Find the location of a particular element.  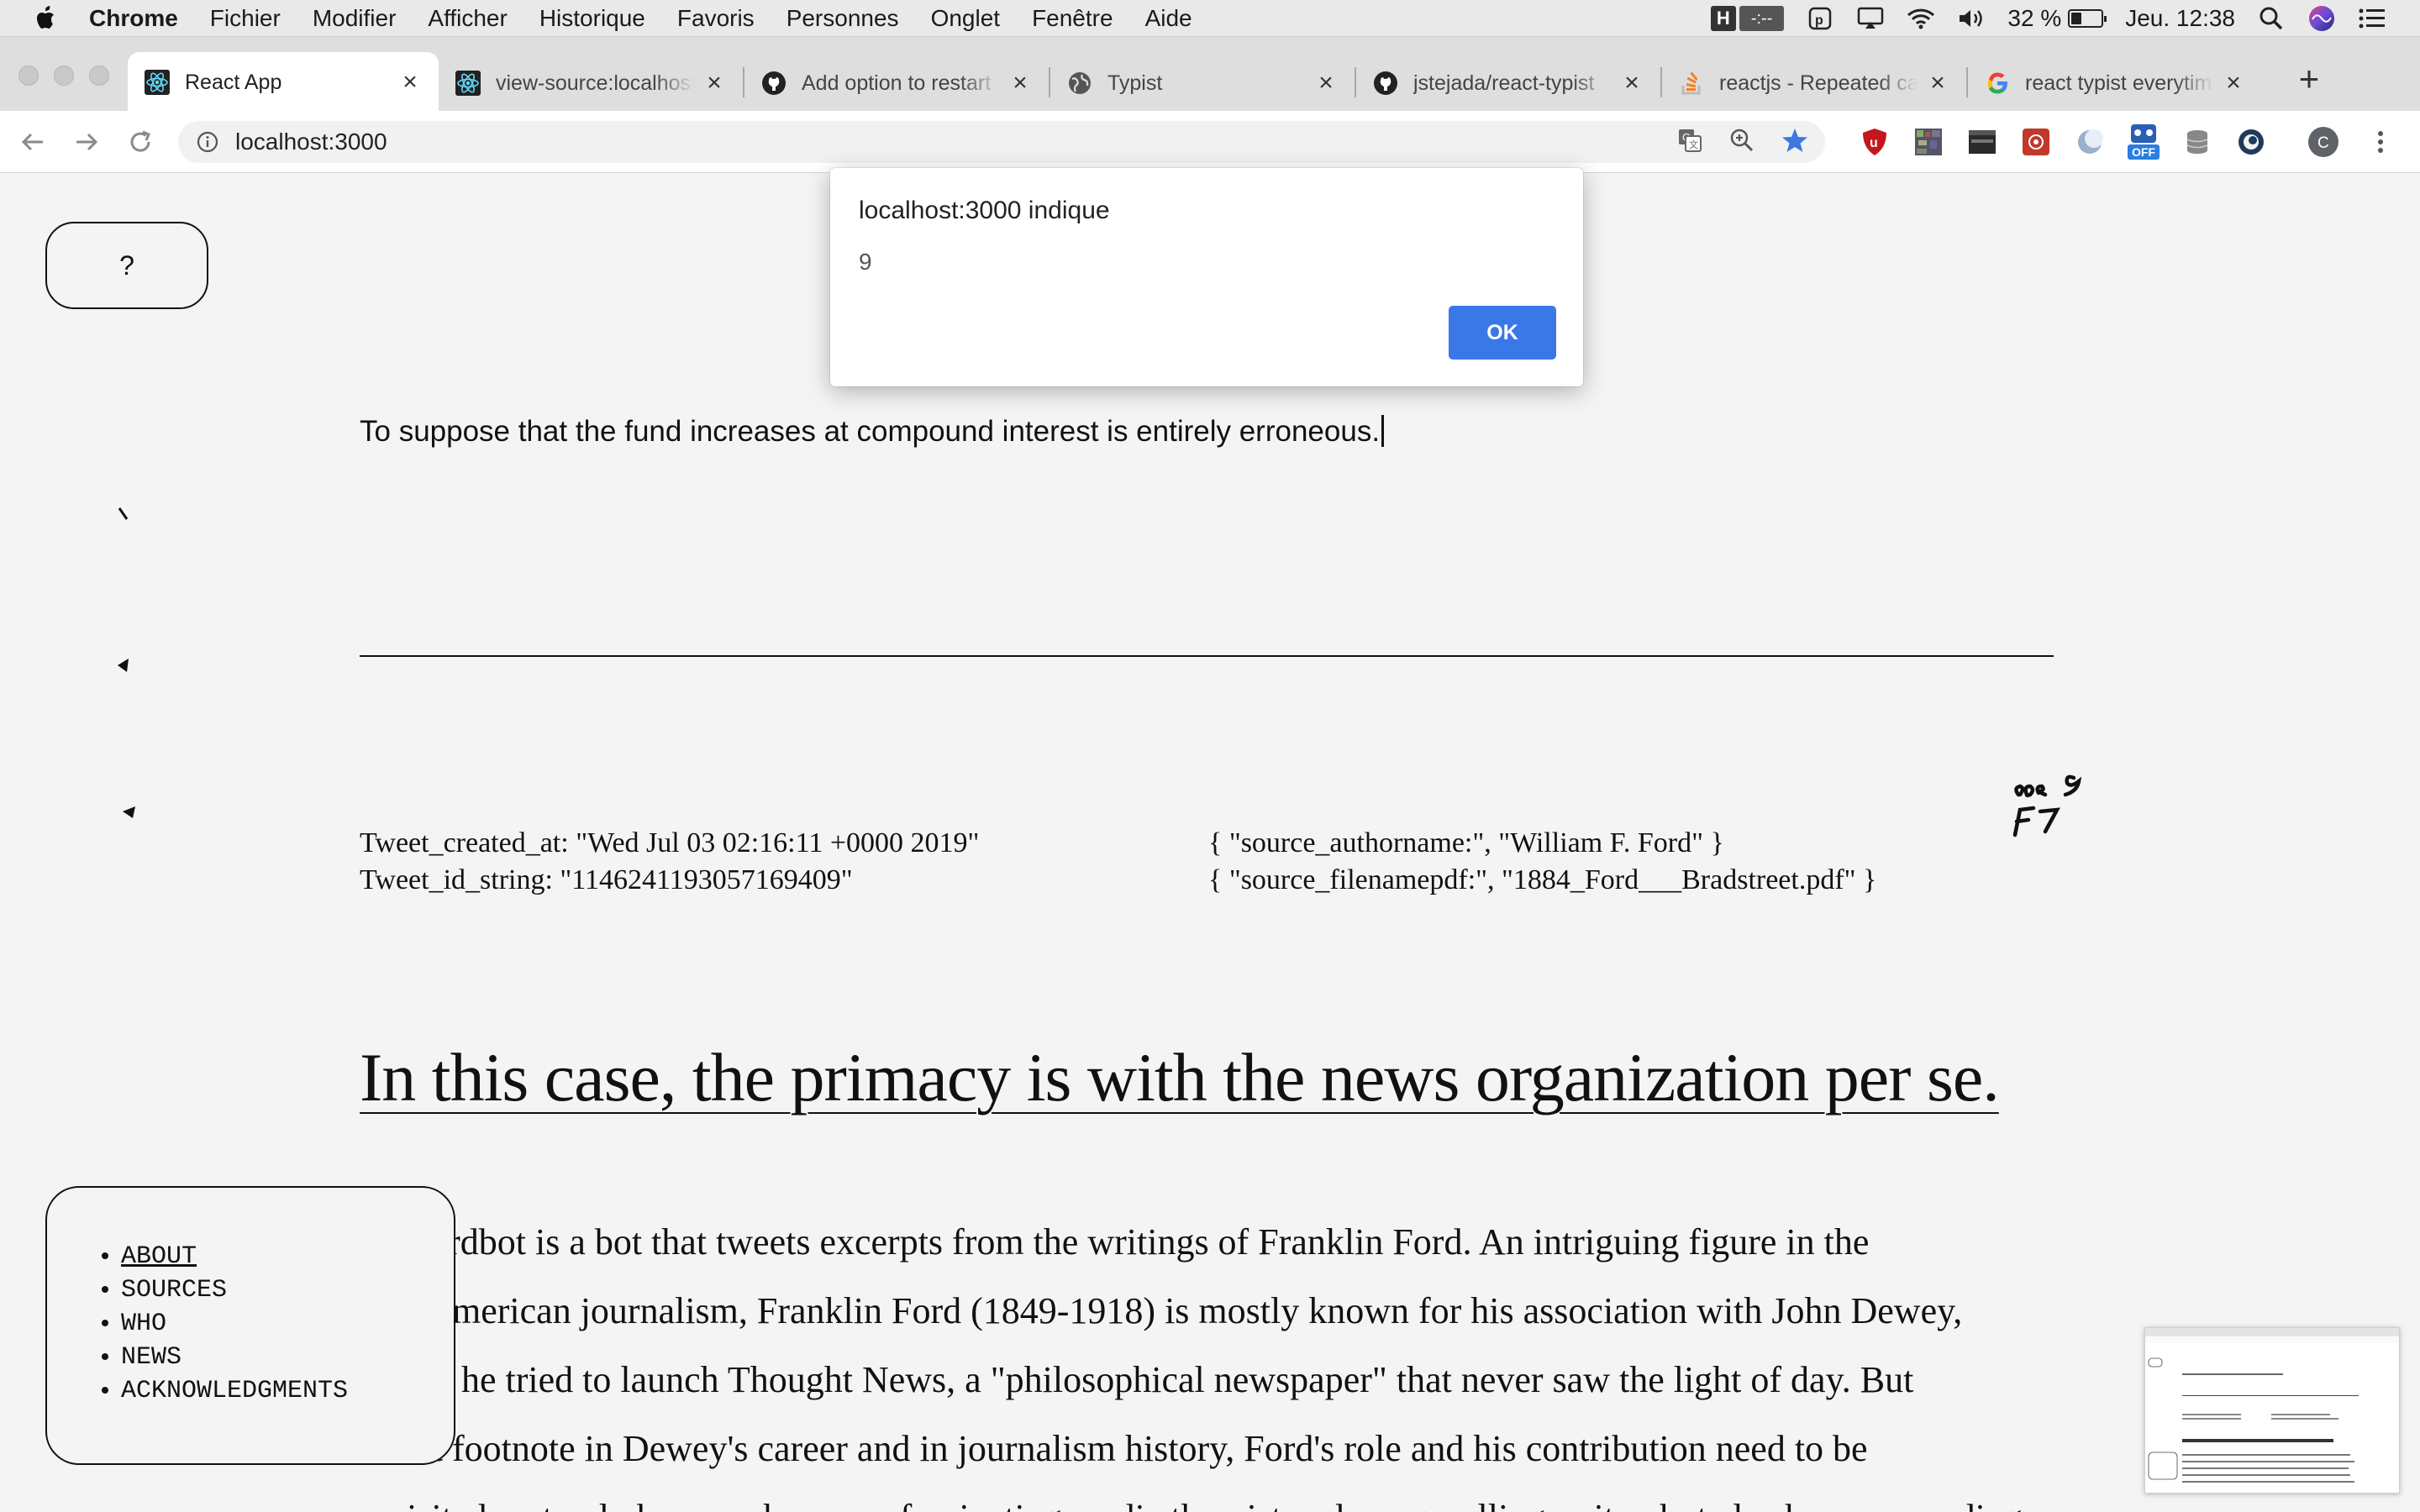

svg-text: OFF is located at coordinates (2144, 152).